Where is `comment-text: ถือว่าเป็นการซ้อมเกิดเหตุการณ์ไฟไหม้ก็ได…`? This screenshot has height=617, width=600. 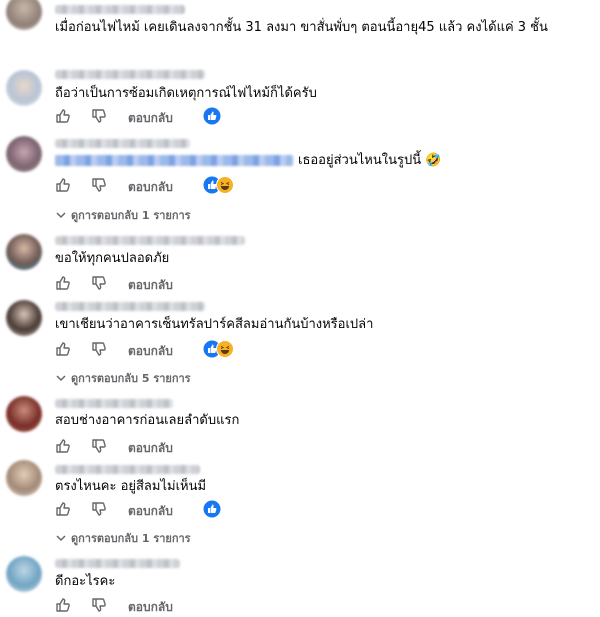
comment-text: ถือว่าเป็นการซ้อมเกิดเหตุการณ์ไฟไหม้ก็ได… is located at coordinates (186, 93).